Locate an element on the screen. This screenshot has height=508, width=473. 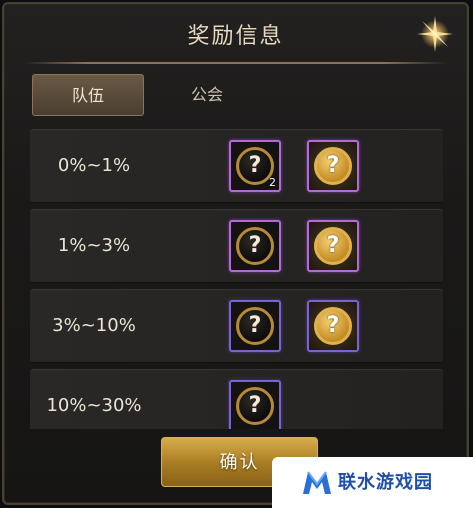
dialog-title: 奖励信息 is located at coordinates (235, 36).